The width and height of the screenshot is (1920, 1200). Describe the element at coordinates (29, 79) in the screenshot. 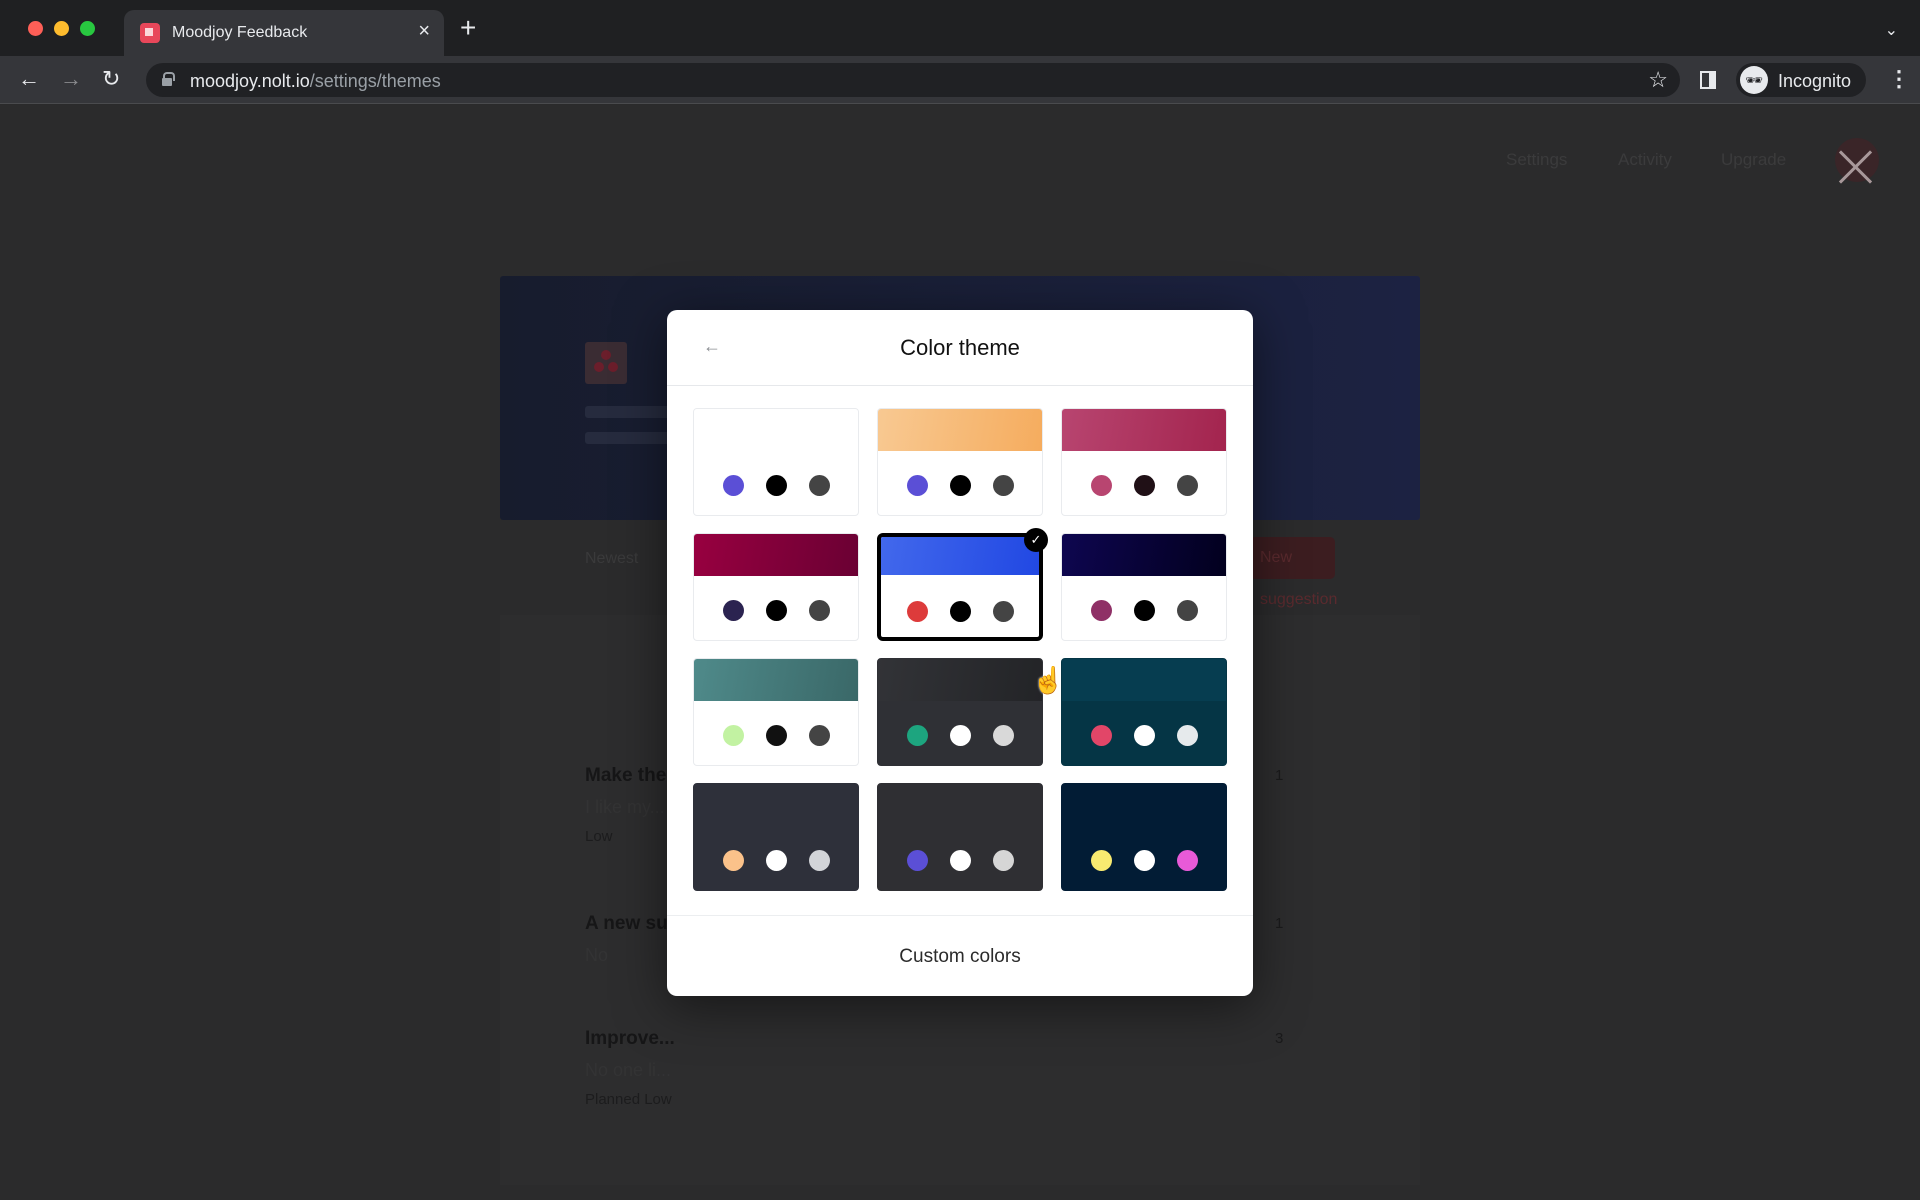

I see `back-arrow-icon: ←` at that location.